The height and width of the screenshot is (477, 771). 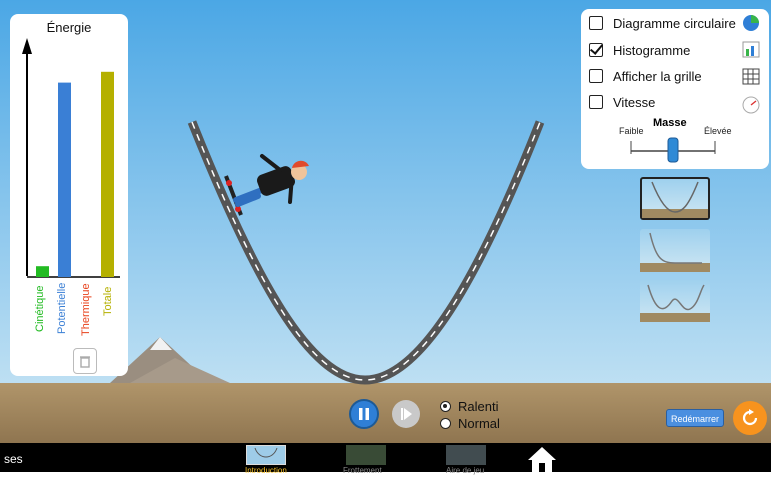 What do you see at coordinates (85, 361) in the screenshot?
I see `trash-icon` at bounding box center [85, 361].